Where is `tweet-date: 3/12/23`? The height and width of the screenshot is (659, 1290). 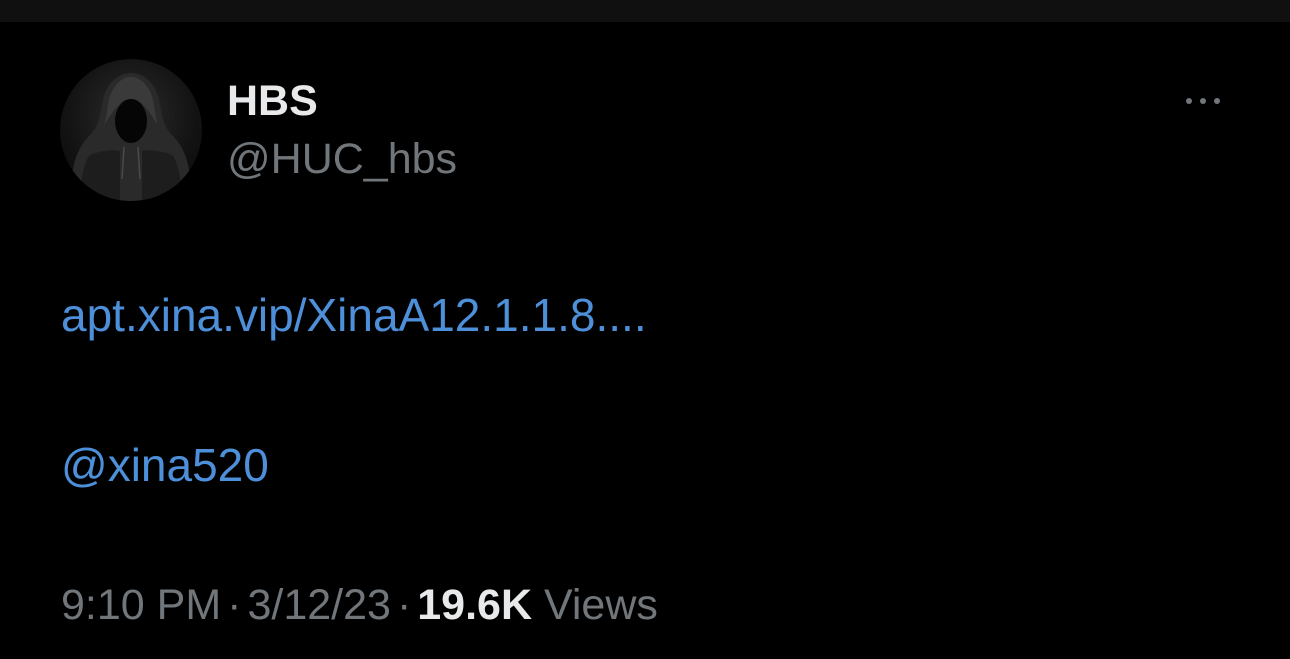
tweet-date: 3/12/23 is located at coordinates (318, 605).